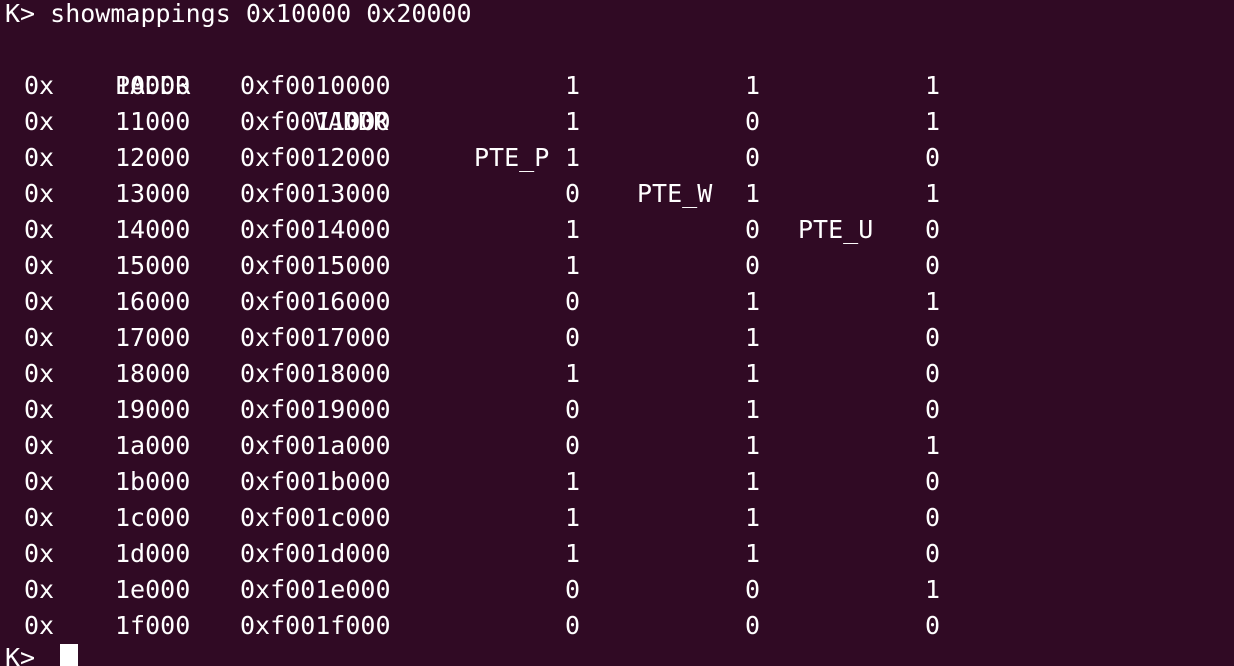 This screenshot has height=666, width=1234. What do you see at coordinates (836, 229) in the screenshot?
I see `header-pte-u: PTE_U` at bounding box center [836, 229].